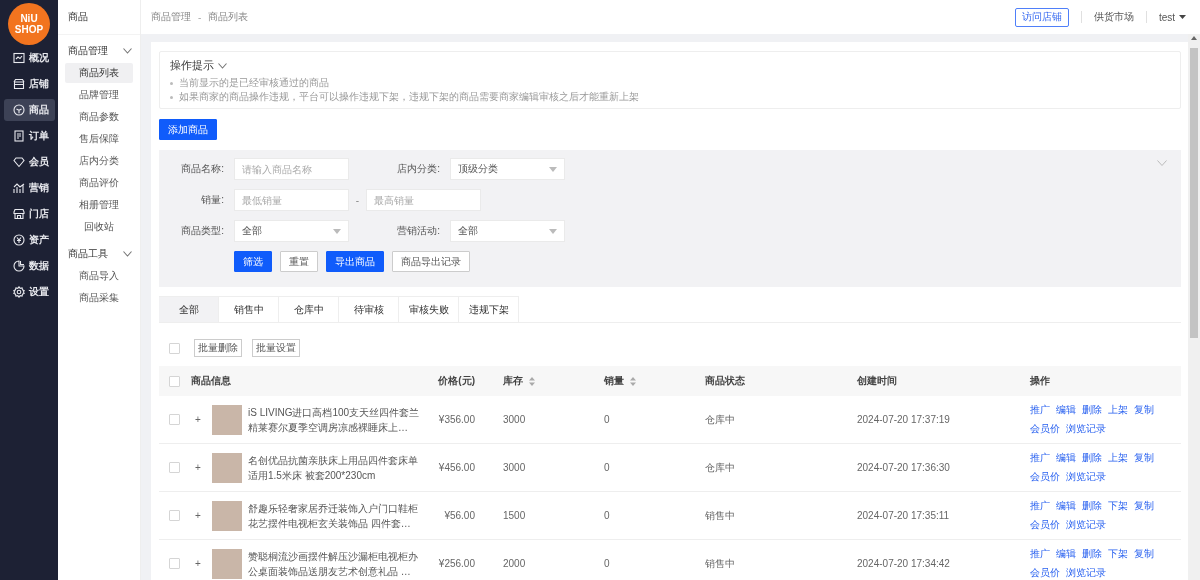 This screenshot has width=1200, height=580. Describe the element at coordinates (99, 227) in the screenshot. I see `submenu-item: 回收站` at that location.